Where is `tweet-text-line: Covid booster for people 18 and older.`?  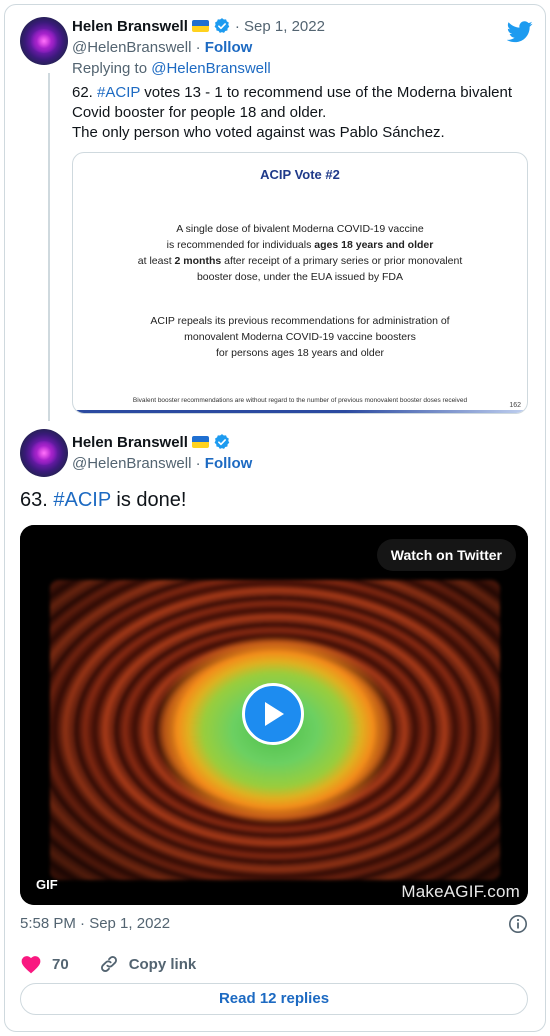 tweet-text-line: Covid booster for people 18 and older. is located at coordinates (199, 112).